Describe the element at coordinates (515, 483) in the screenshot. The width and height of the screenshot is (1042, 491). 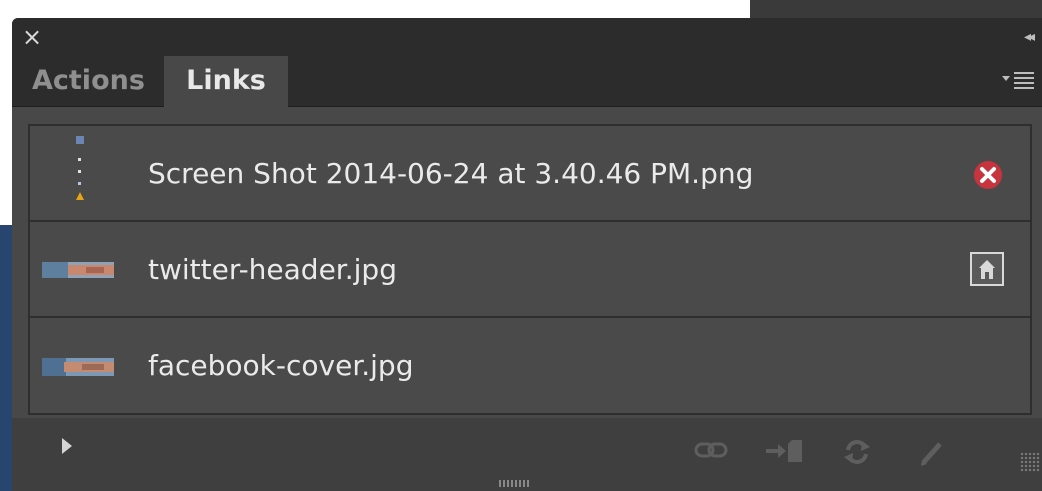
I see `panel-resize-grip` at that location.